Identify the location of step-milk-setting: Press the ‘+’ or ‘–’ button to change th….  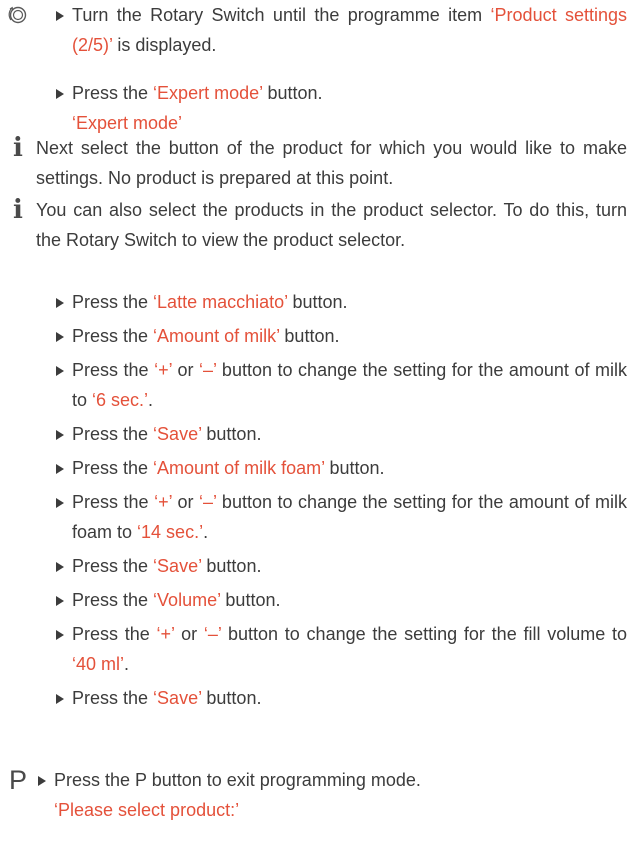
(340, 385).